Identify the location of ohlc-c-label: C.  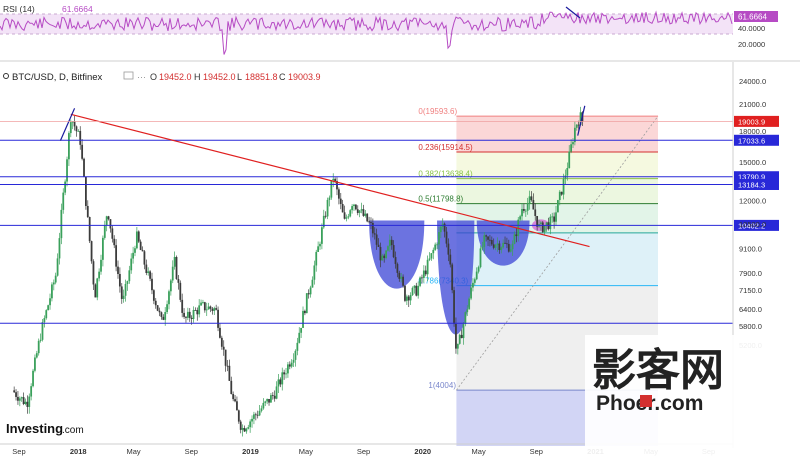
(282, 77).